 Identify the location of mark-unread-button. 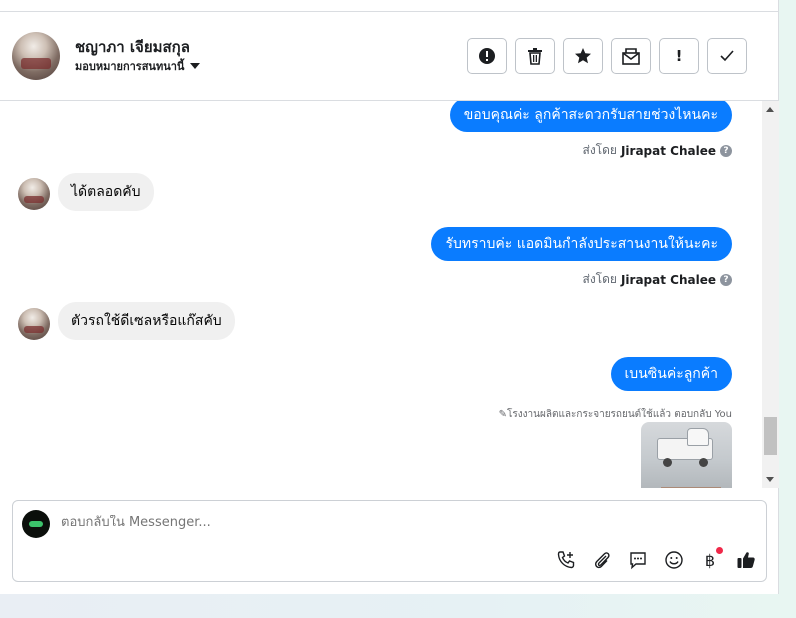
(631, 56).